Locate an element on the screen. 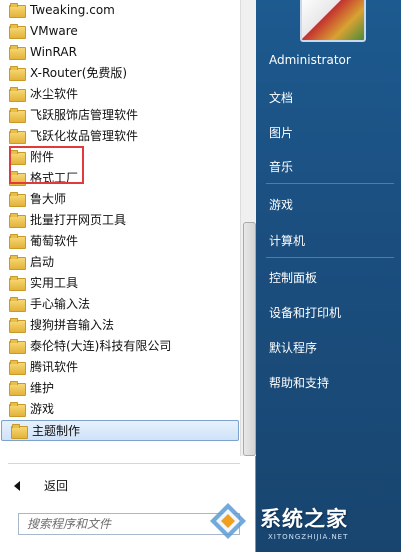 This screenshot has height=552, width=401. documents-link: 文档 is located at coordinates (281, 97).